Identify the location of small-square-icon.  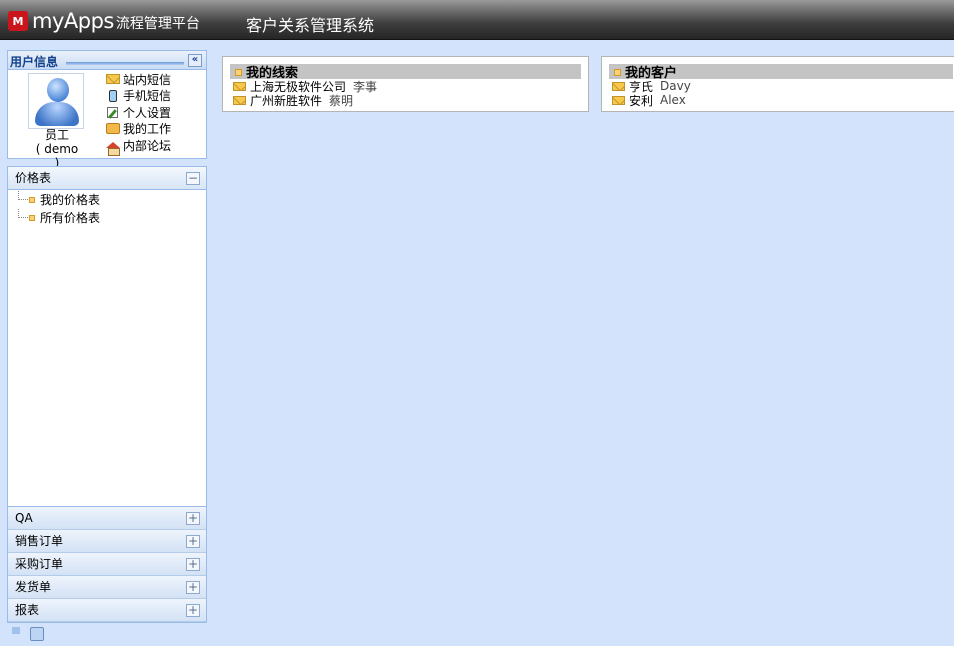
(16, 630).